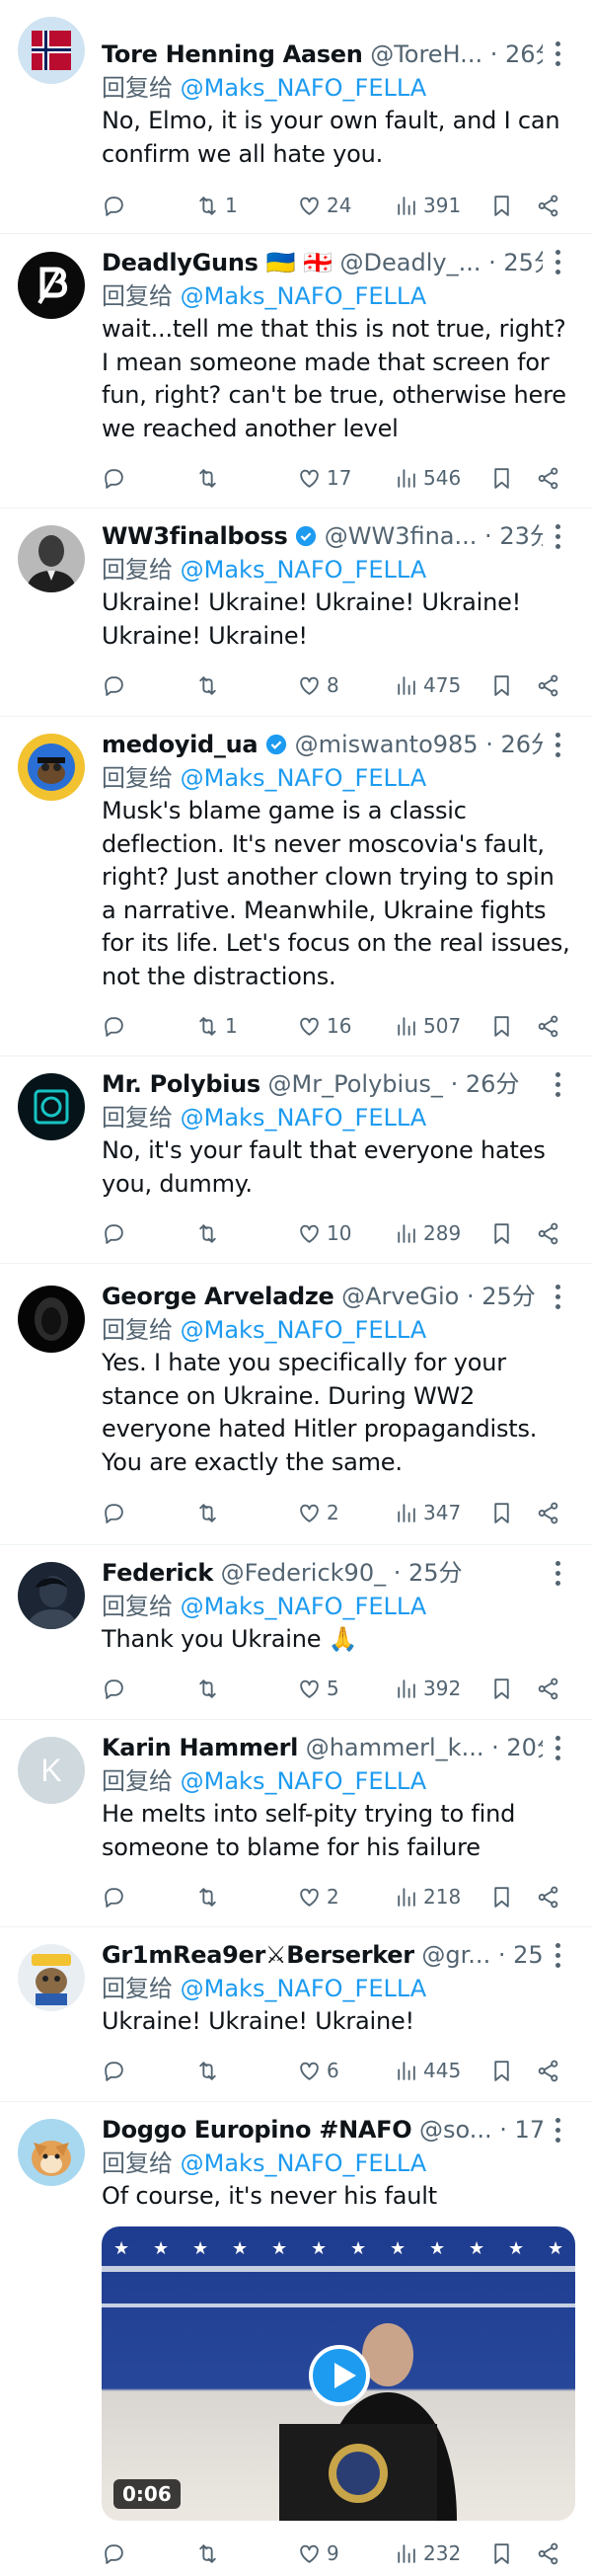 This screenshot has width=592, height=2576. I want to click on user-handle: @ArveGio, so click(400, 1296).